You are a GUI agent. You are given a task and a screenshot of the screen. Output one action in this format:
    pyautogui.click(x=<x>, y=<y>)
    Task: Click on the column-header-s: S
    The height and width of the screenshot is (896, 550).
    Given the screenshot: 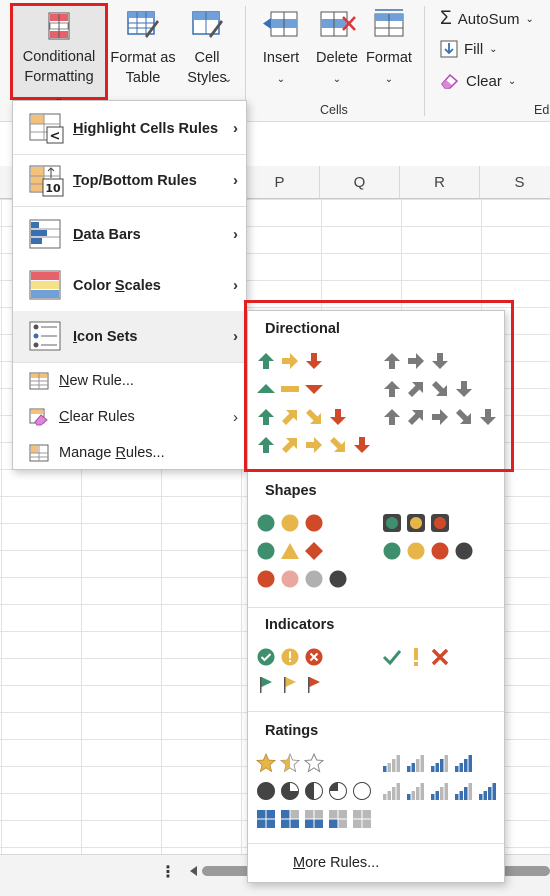 What is the action you would take?
    pyautogui.click(x=515, y=182)
    